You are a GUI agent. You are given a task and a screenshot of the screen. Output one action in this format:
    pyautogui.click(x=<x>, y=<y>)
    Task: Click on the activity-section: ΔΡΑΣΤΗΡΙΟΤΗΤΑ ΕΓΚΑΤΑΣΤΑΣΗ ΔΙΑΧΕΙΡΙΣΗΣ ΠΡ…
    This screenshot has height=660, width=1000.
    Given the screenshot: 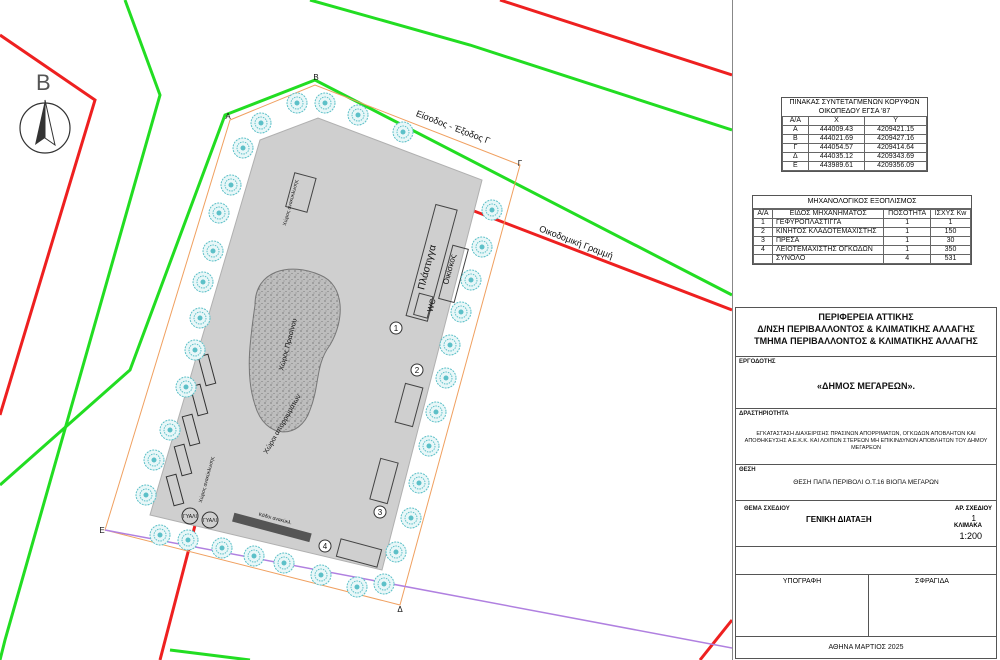 What is the action you would take?
    pyautogui.click(x=866, y=436)
    